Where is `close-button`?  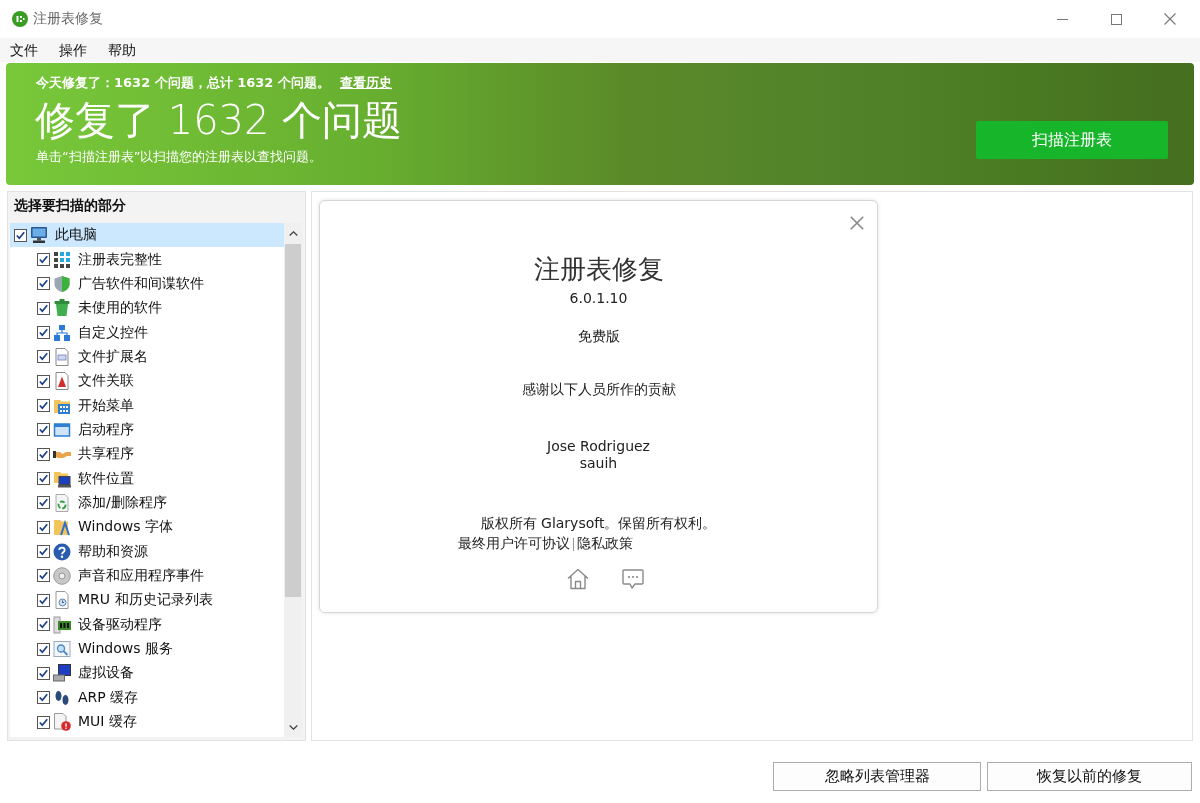
close-button is located at coordinates (857, 223).